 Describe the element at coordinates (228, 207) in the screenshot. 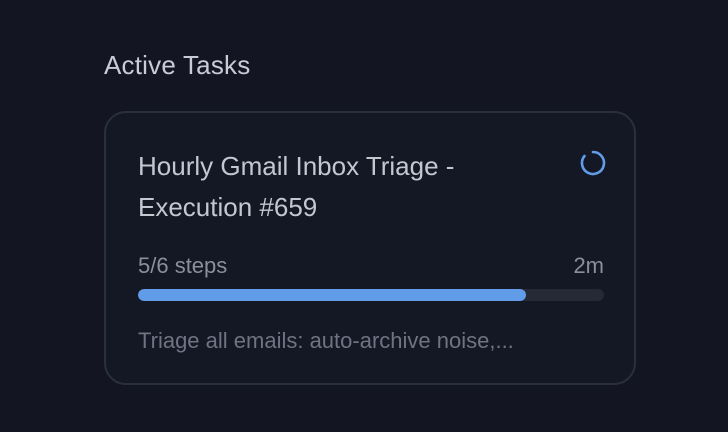

I see `task-title-line-2: Execution #659` at that location.